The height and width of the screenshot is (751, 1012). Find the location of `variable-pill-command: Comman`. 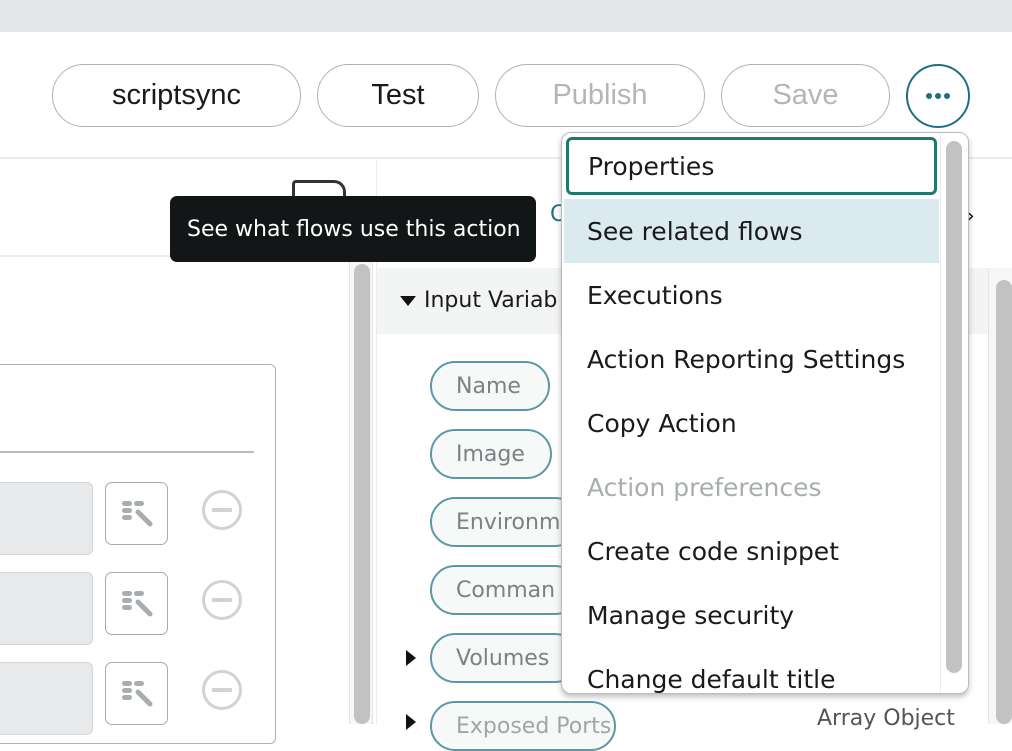

variable-pill-command: Comman is located at coordinates (505, 590).